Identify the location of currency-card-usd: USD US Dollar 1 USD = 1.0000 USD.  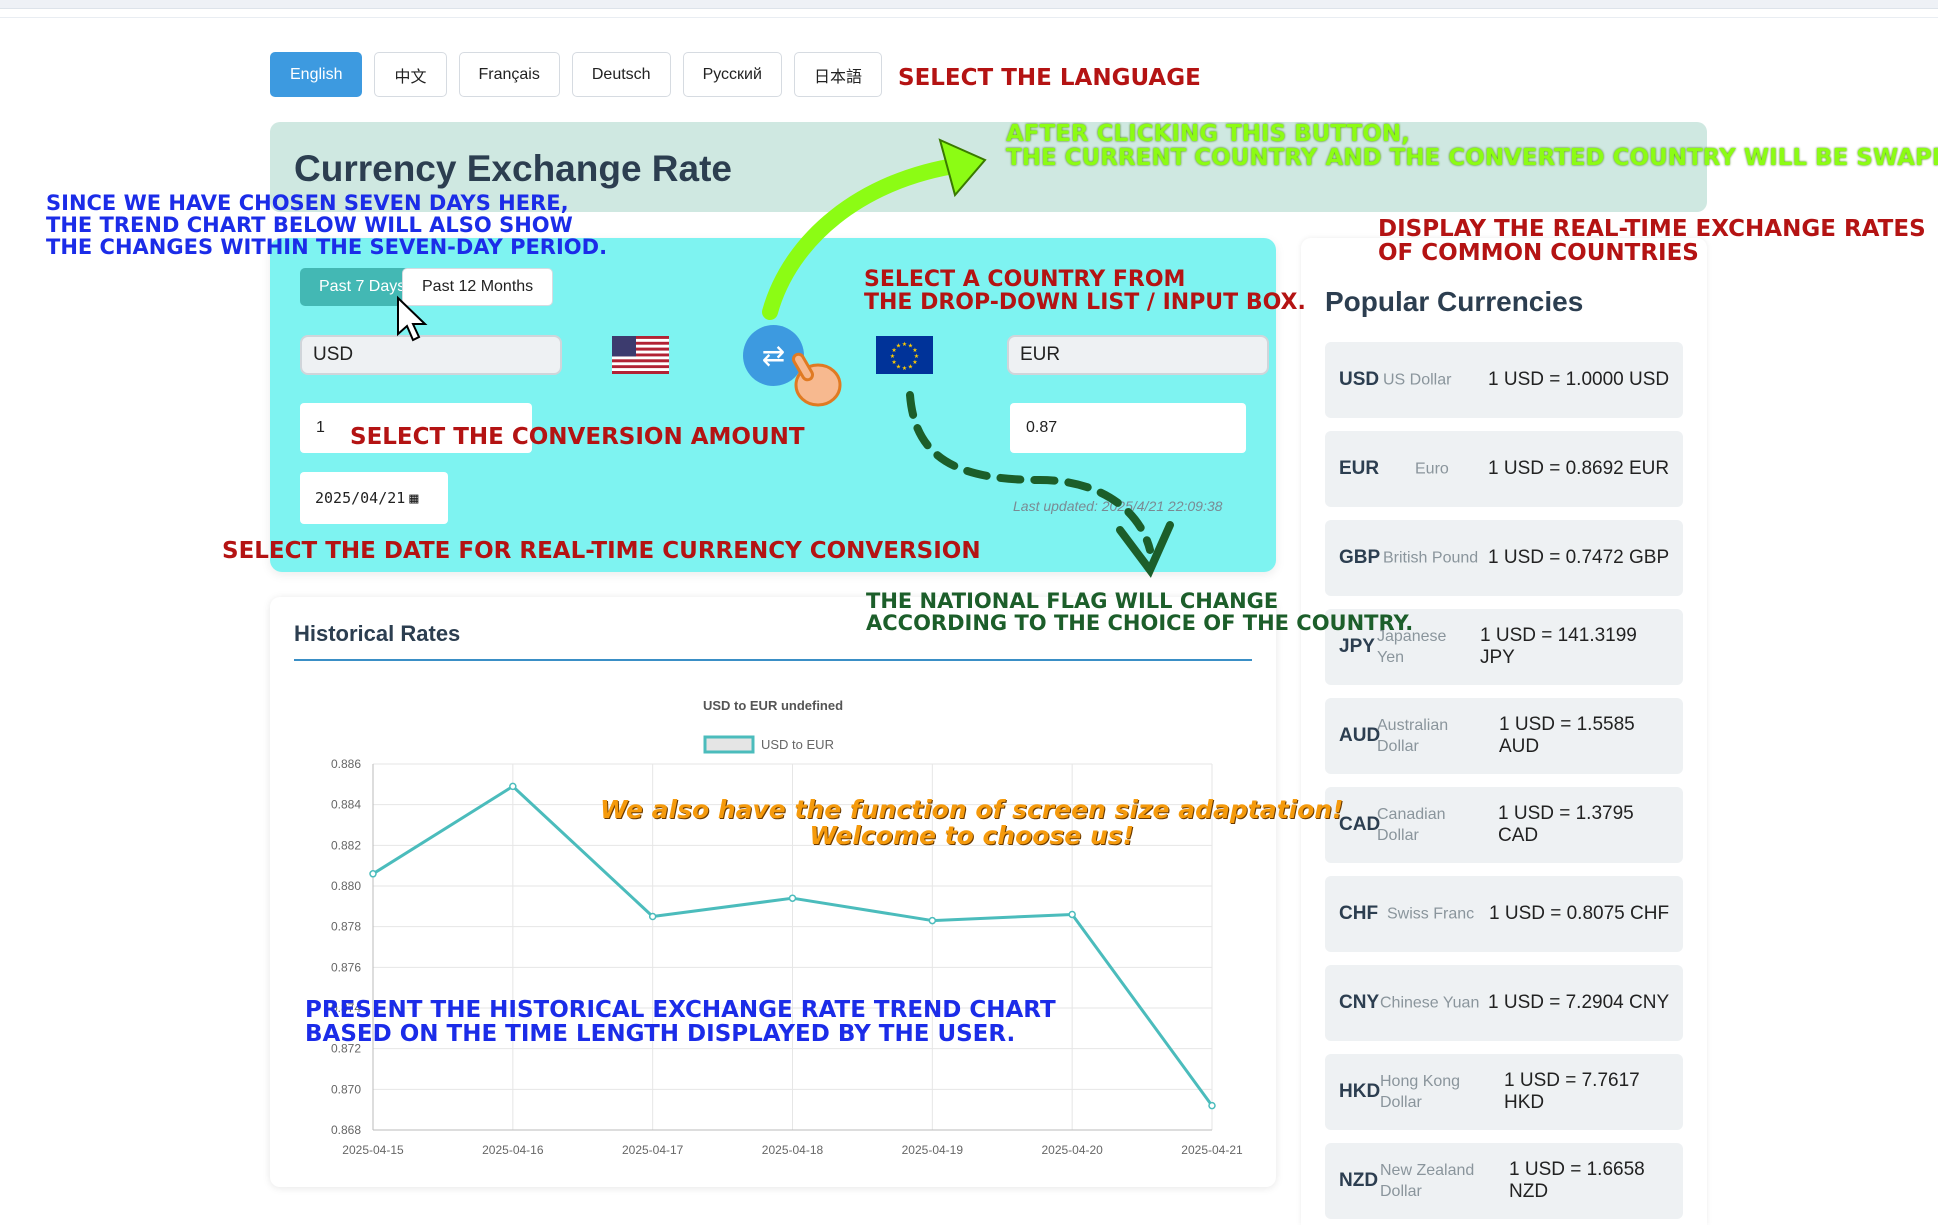
(1504, 380).